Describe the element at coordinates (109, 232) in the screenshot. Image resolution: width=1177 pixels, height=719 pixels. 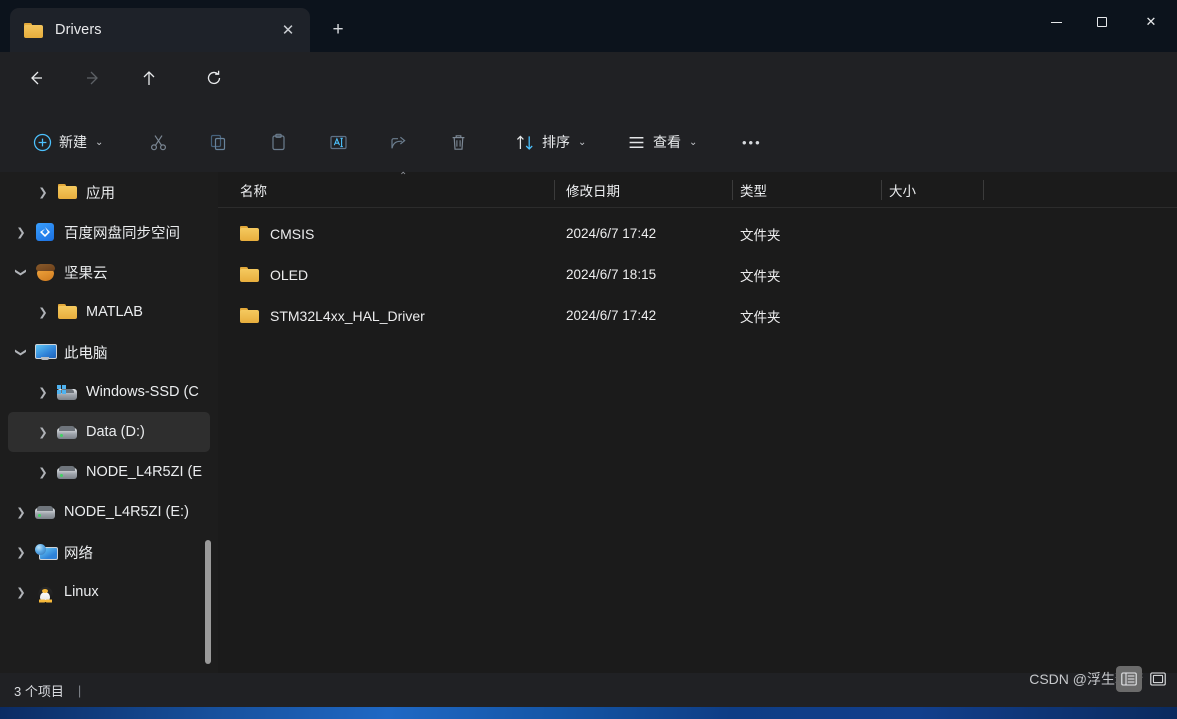
I see `sidebar-item-1: ❯ 百度网盘同步空间` at that location.